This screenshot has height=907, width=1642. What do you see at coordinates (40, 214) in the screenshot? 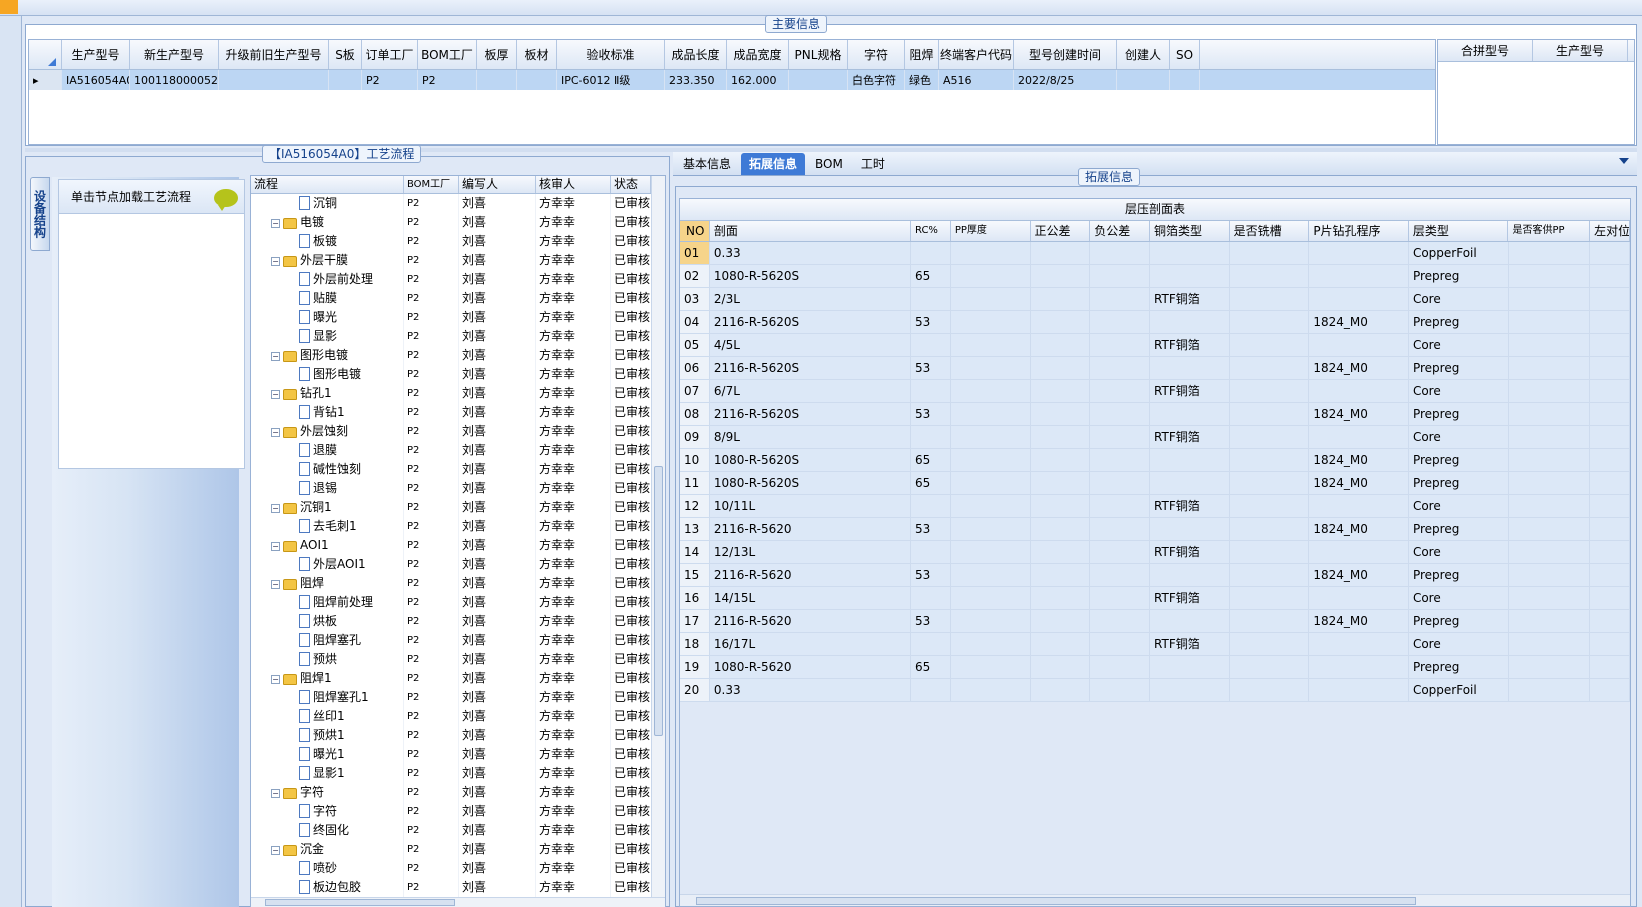
I see `tab-equipment-structure: 设备结构` at bounding box center [40, 214].